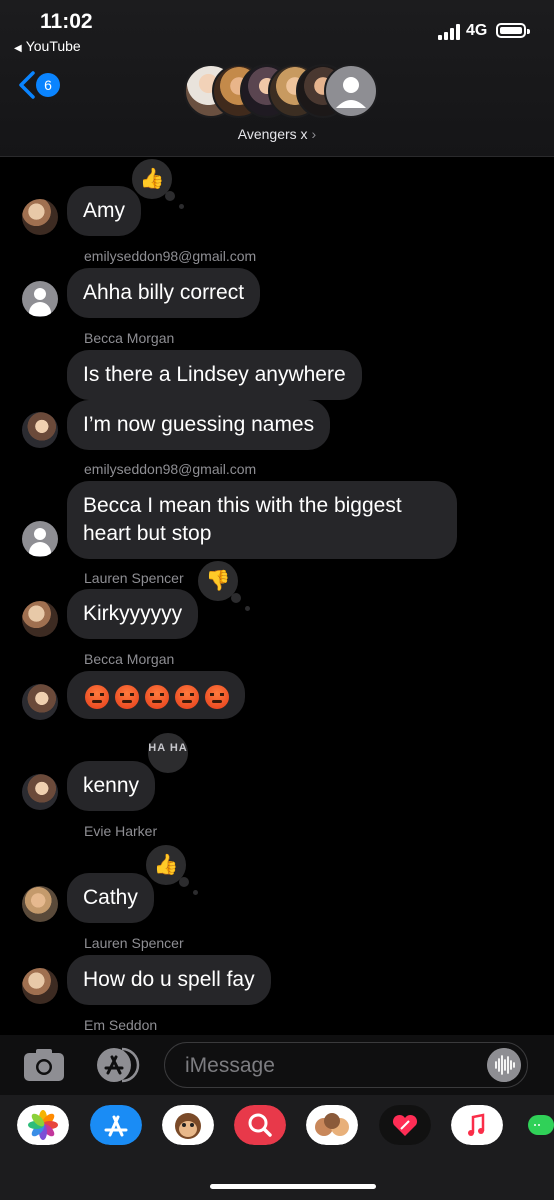  Describe the element at coordinates (223, 585) in the screenshot. I see `thumbs-down-tapback-icon: 👎` at that location.